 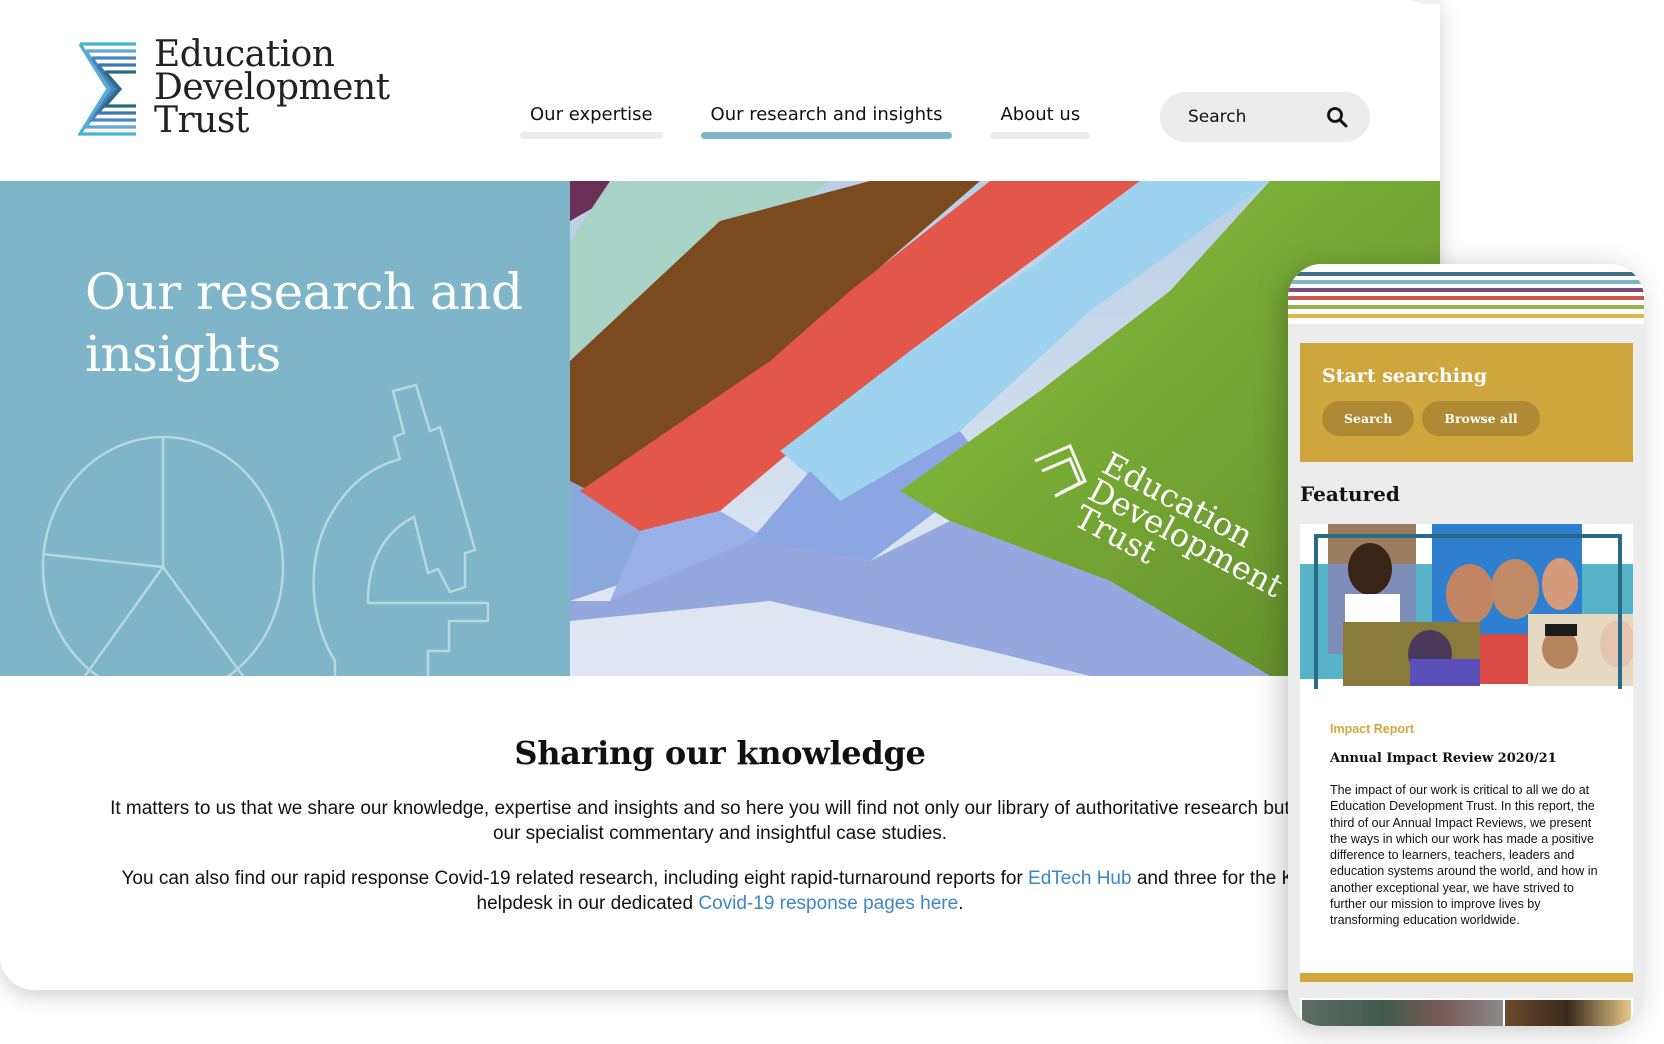 I want to click on pie-chart-icon, so click(x=163, y=555).